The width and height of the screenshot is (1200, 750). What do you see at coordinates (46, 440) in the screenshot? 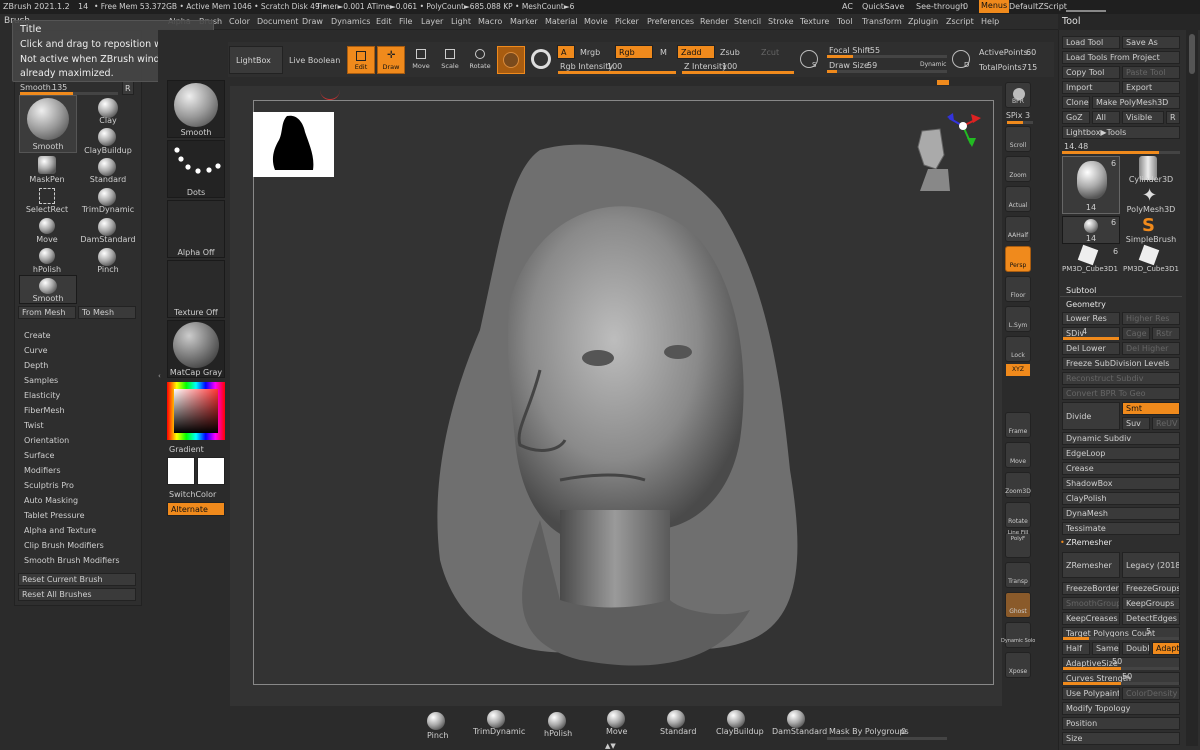
I see `submenu-orientation: Orientation` at bounding box center [46, 440].